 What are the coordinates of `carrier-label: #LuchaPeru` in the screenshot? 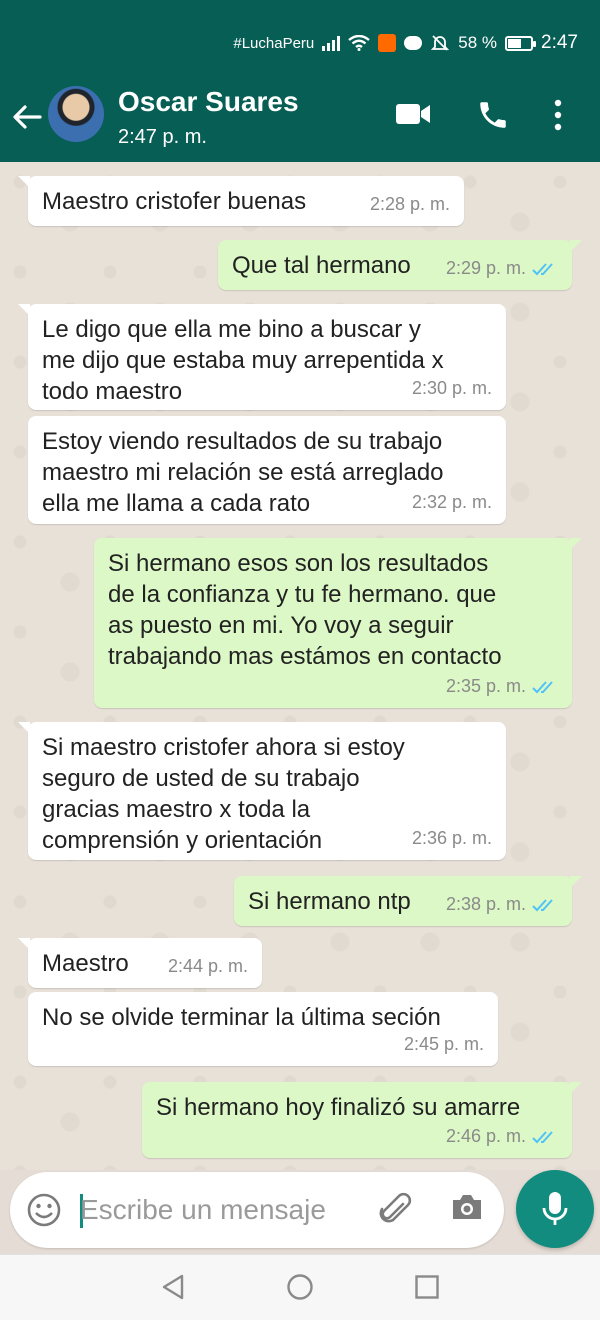 It's located at (274, 43).